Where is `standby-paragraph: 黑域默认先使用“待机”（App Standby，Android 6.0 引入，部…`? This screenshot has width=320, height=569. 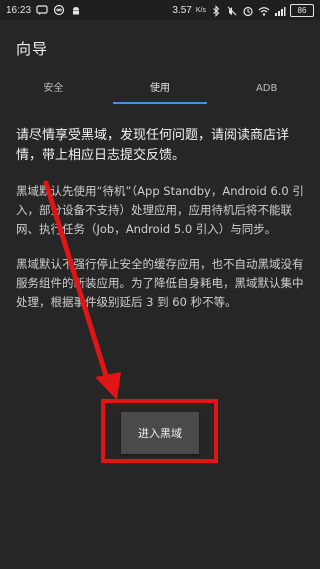 standby-paragraph: 黑域默认先使用“待机”（App Standby，Android 6.0 引入，部… is located at coordinates (160, 210).